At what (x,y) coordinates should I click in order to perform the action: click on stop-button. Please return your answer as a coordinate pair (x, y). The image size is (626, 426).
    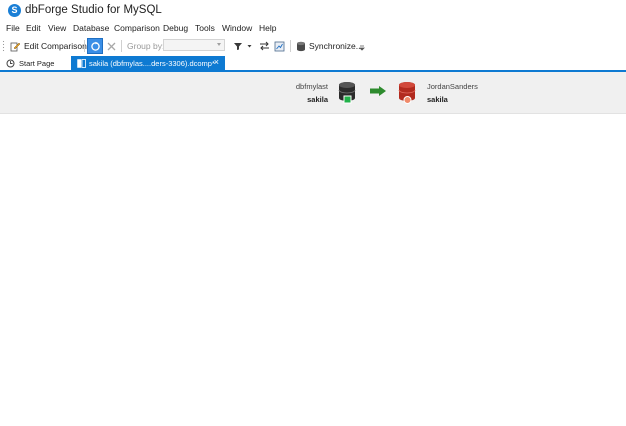
    Looking at the image, I should click on (111, 46).